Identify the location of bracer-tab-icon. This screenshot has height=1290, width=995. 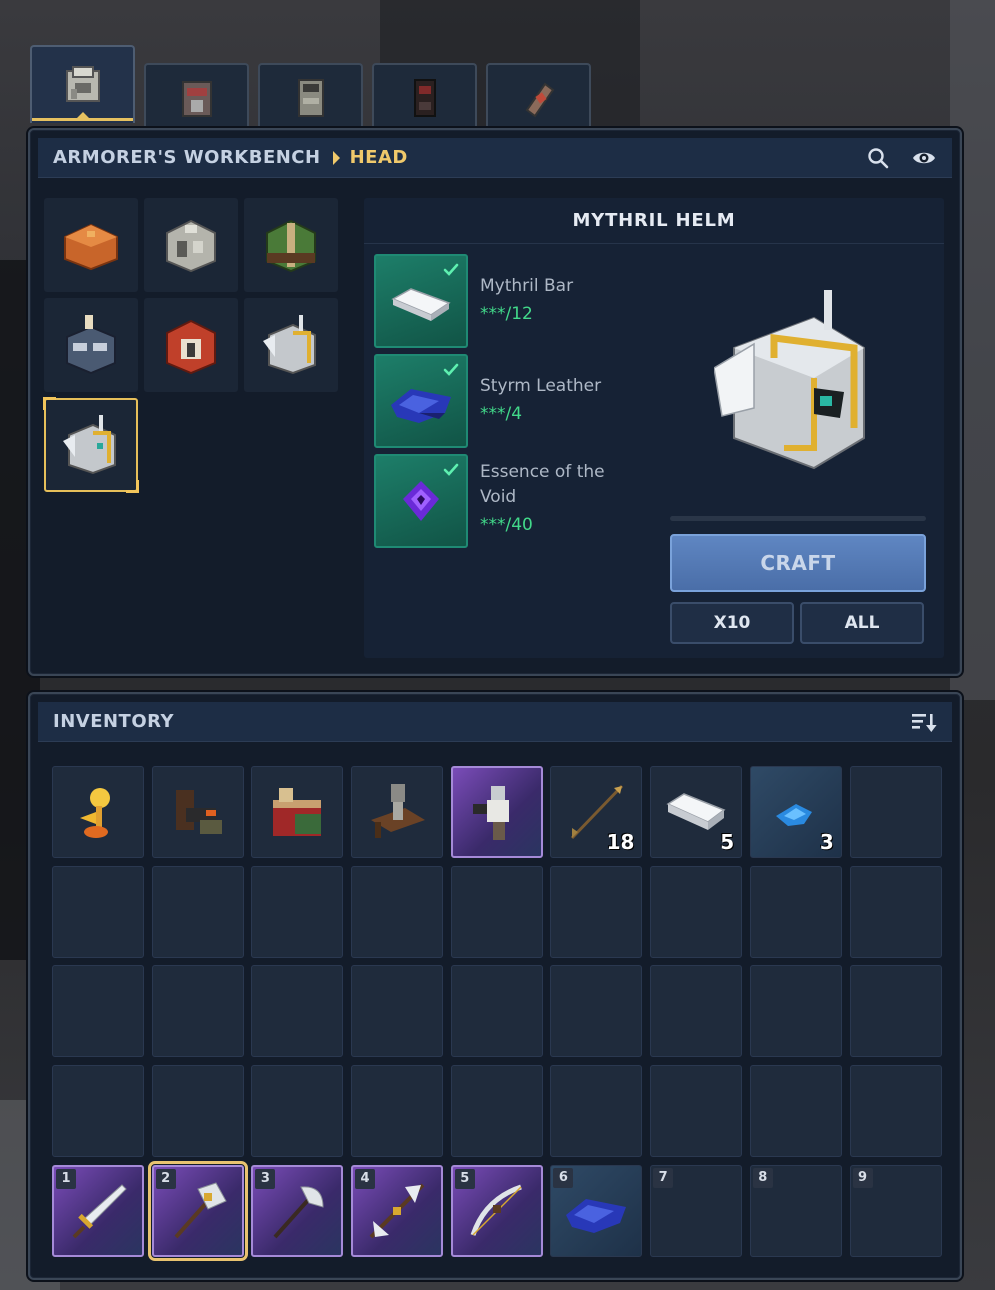
(539, 99).